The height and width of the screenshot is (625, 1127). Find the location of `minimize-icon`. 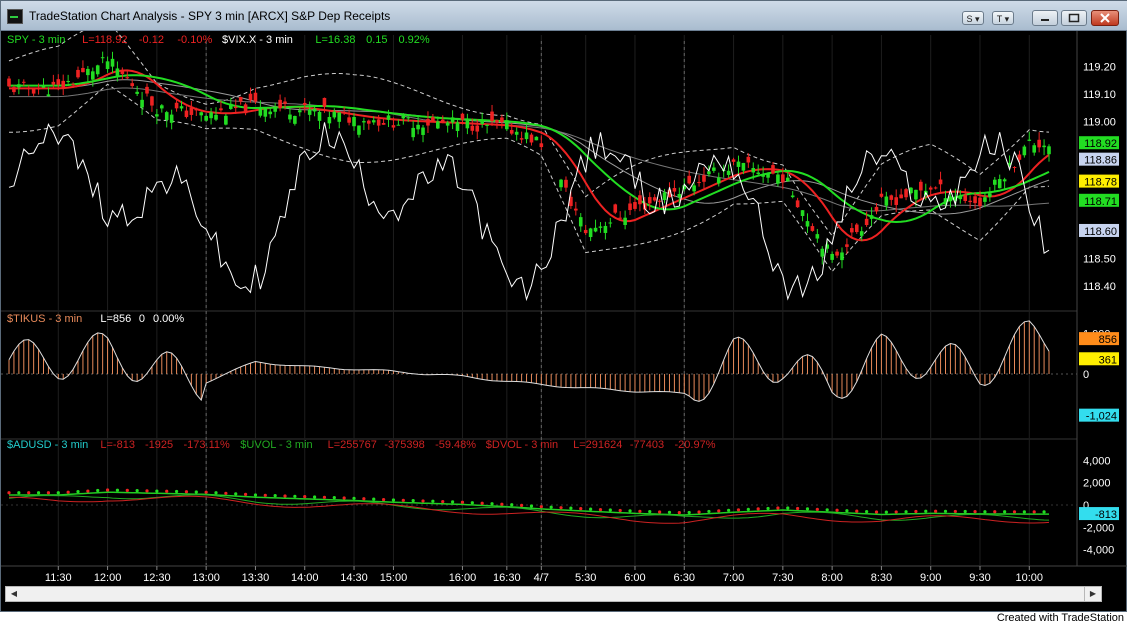

minimize-icon is located at coordinates (1045, 20).